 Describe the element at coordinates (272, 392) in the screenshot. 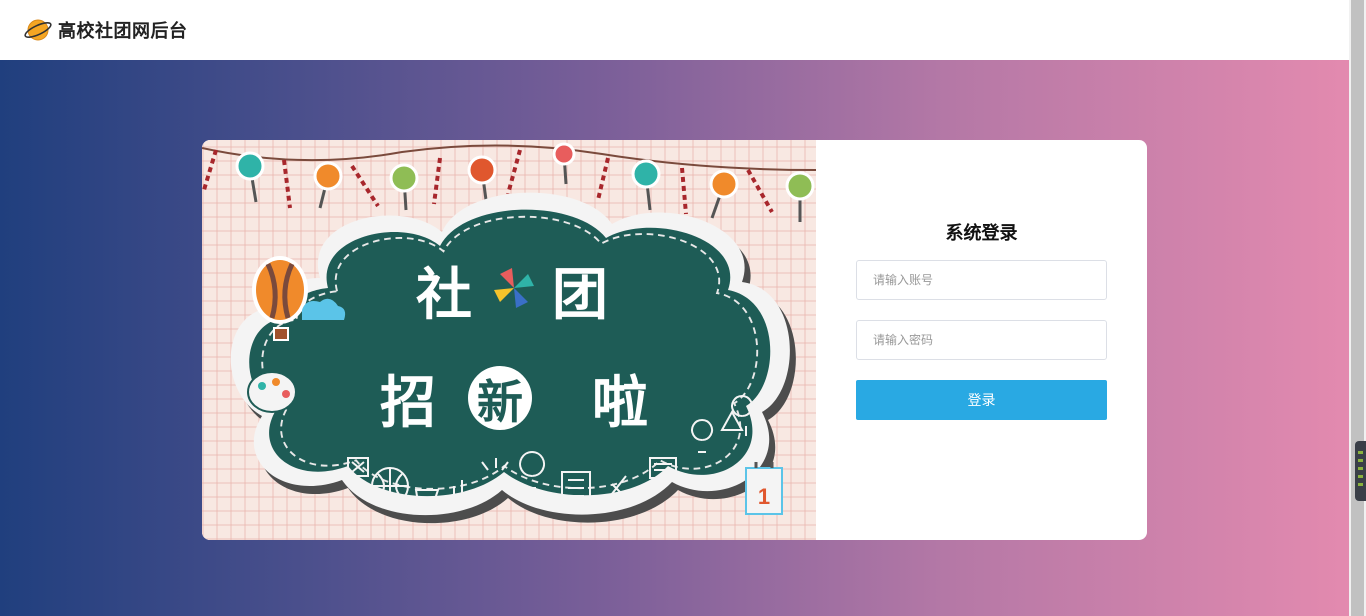

I see `paint-palette-icon` at that location.